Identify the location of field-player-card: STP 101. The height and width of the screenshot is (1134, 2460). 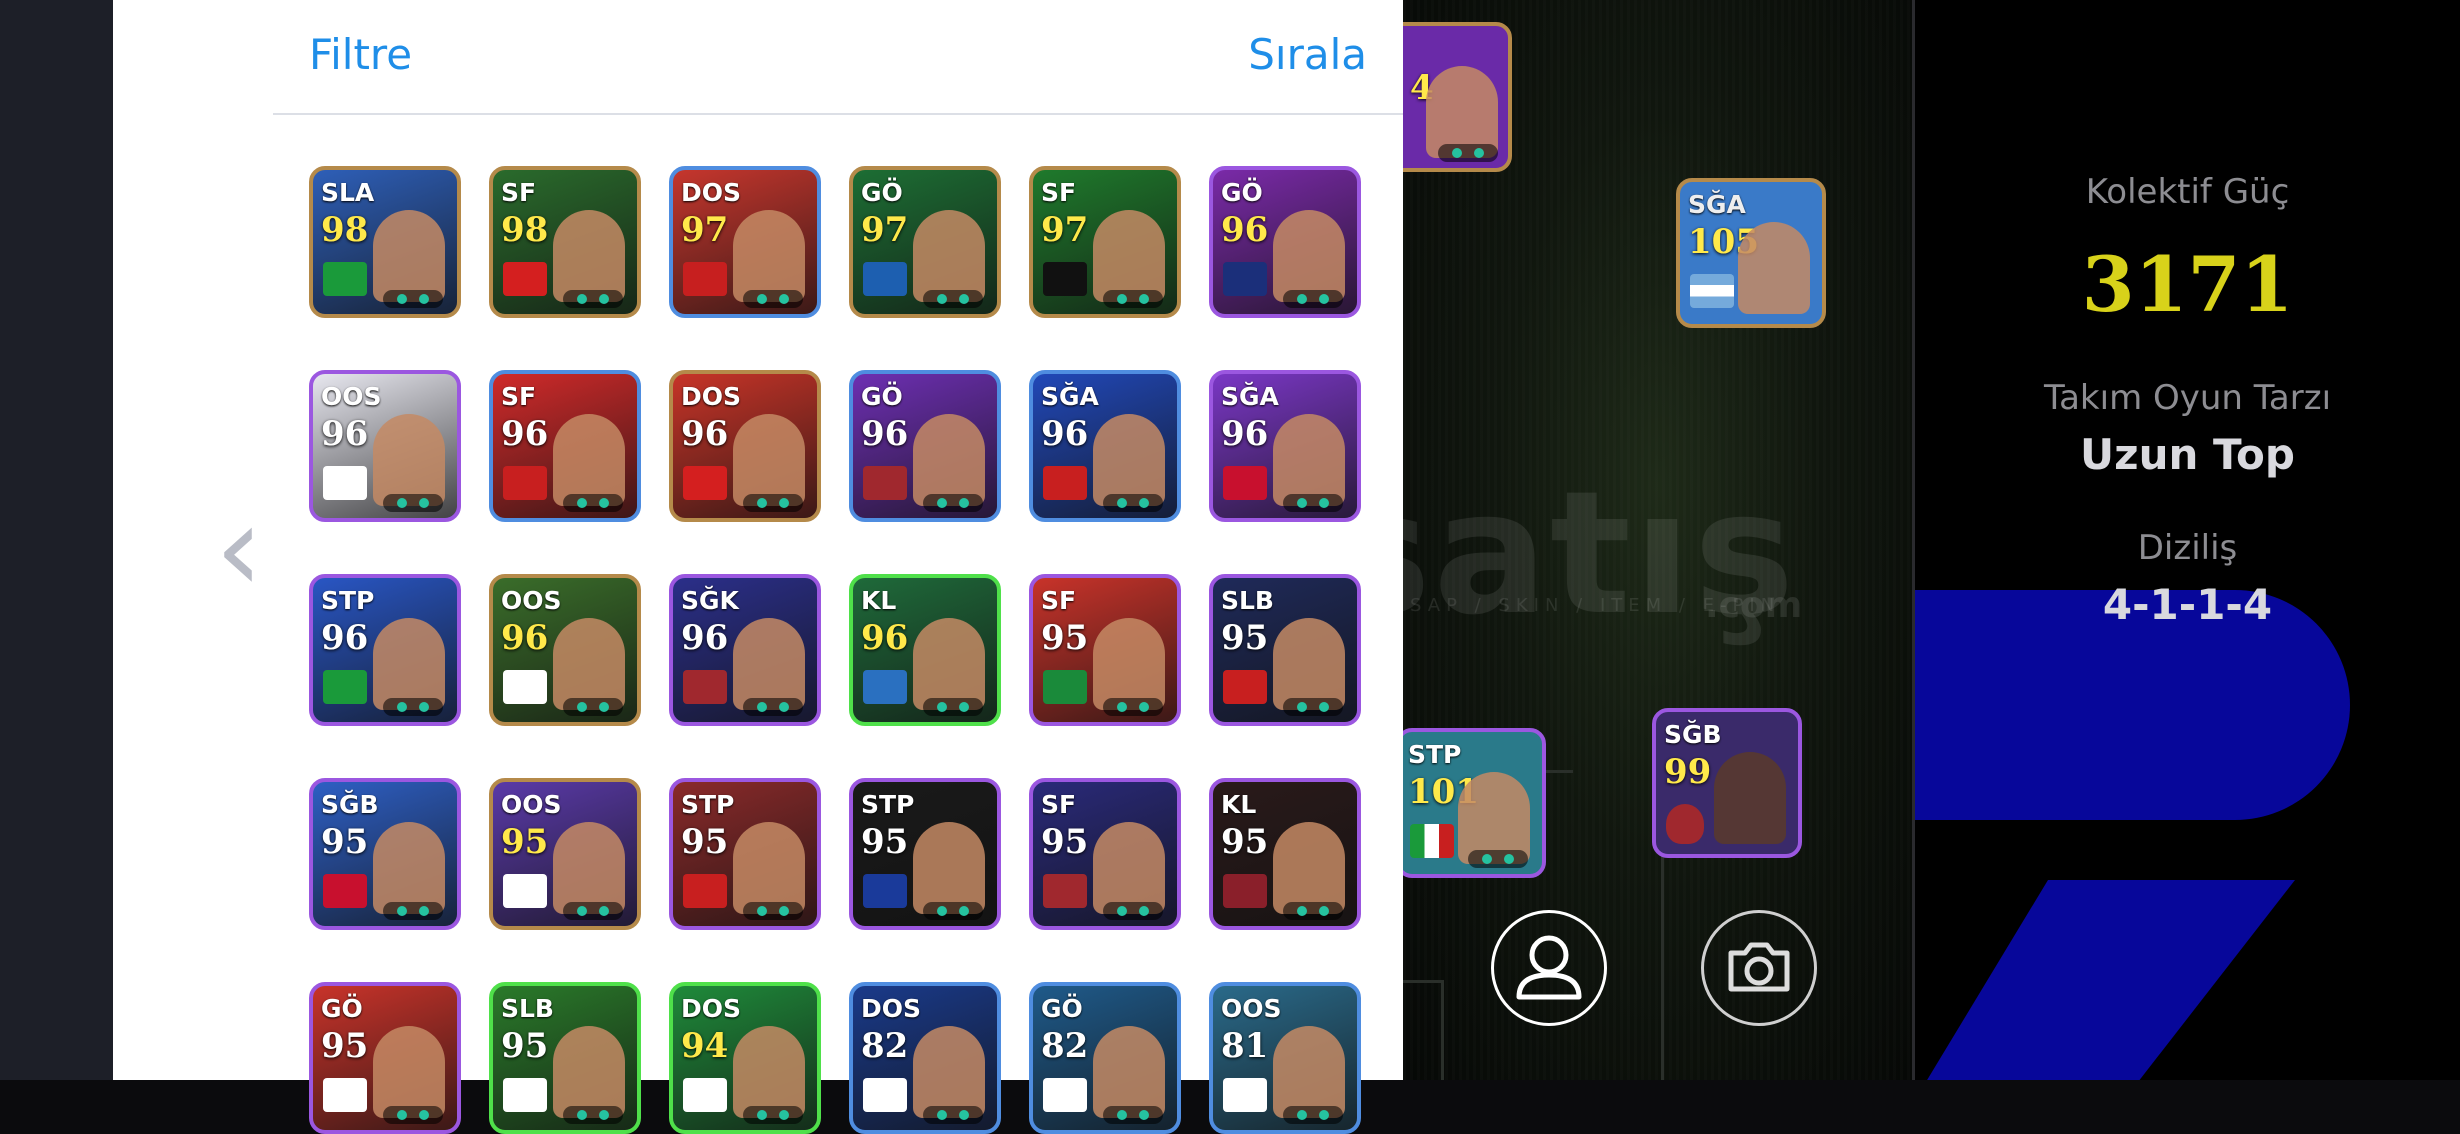
(1471, 803).